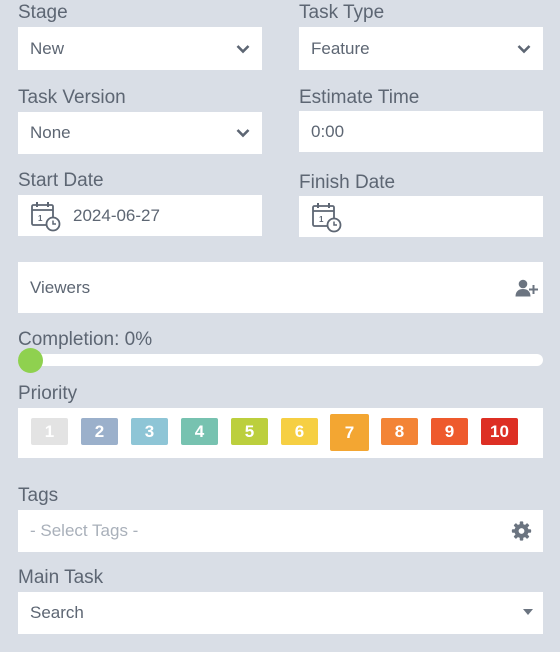  What do you see at coordinates (421, 216) in the screenshot?
I see `finish-date-input: 1` at bounding box center [421, 216].